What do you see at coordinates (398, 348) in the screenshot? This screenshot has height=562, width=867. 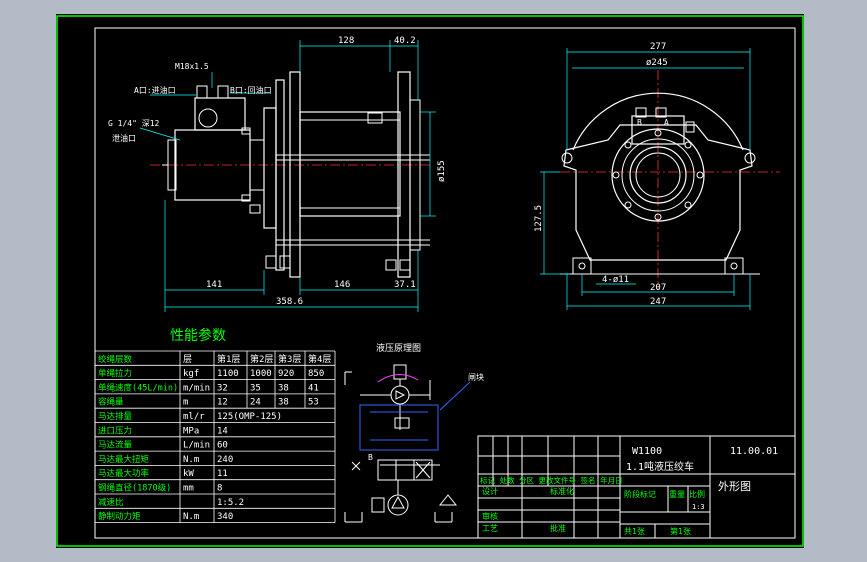 I see `hydraulic-title: 液压原理图` at bounding box center [398, 348].